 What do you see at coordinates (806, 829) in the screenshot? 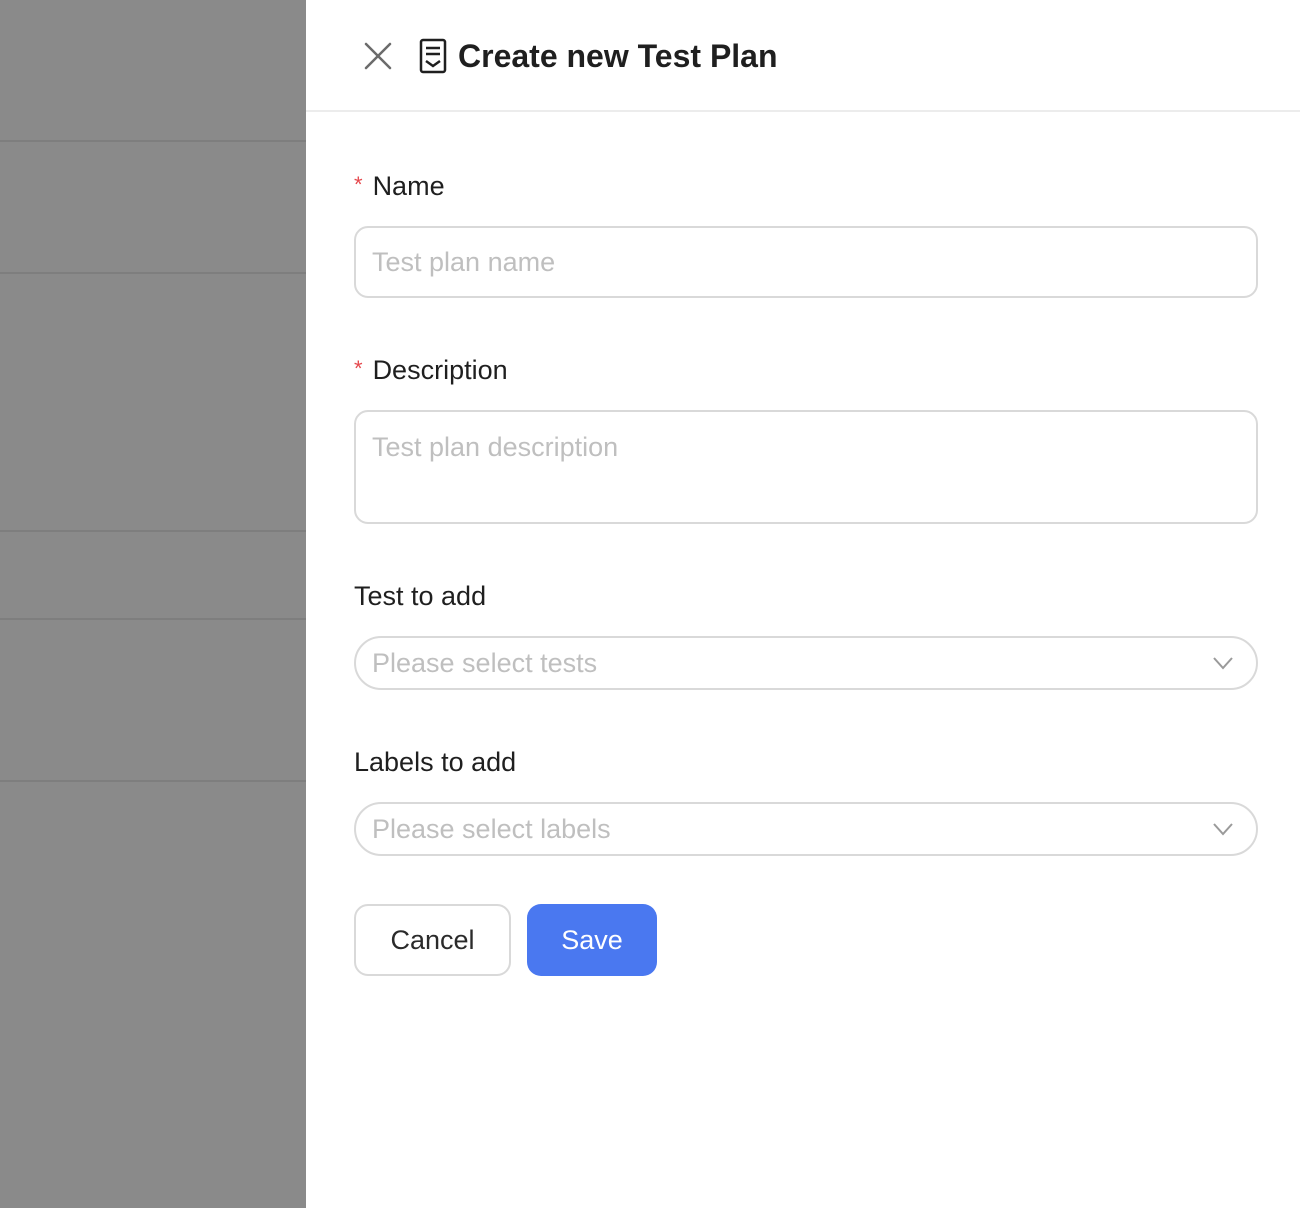
I see `labels-select: Please select labels` at bounding box center [806, 829].